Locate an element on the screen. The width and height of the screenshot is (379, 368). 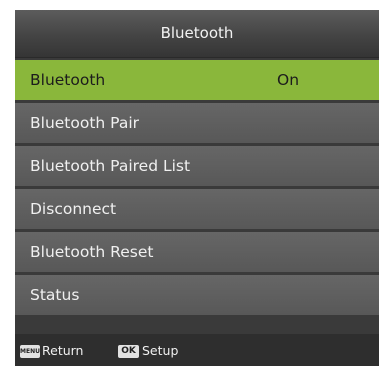
menu-item-label: Bluetooth is located at coordinates (68, 80).